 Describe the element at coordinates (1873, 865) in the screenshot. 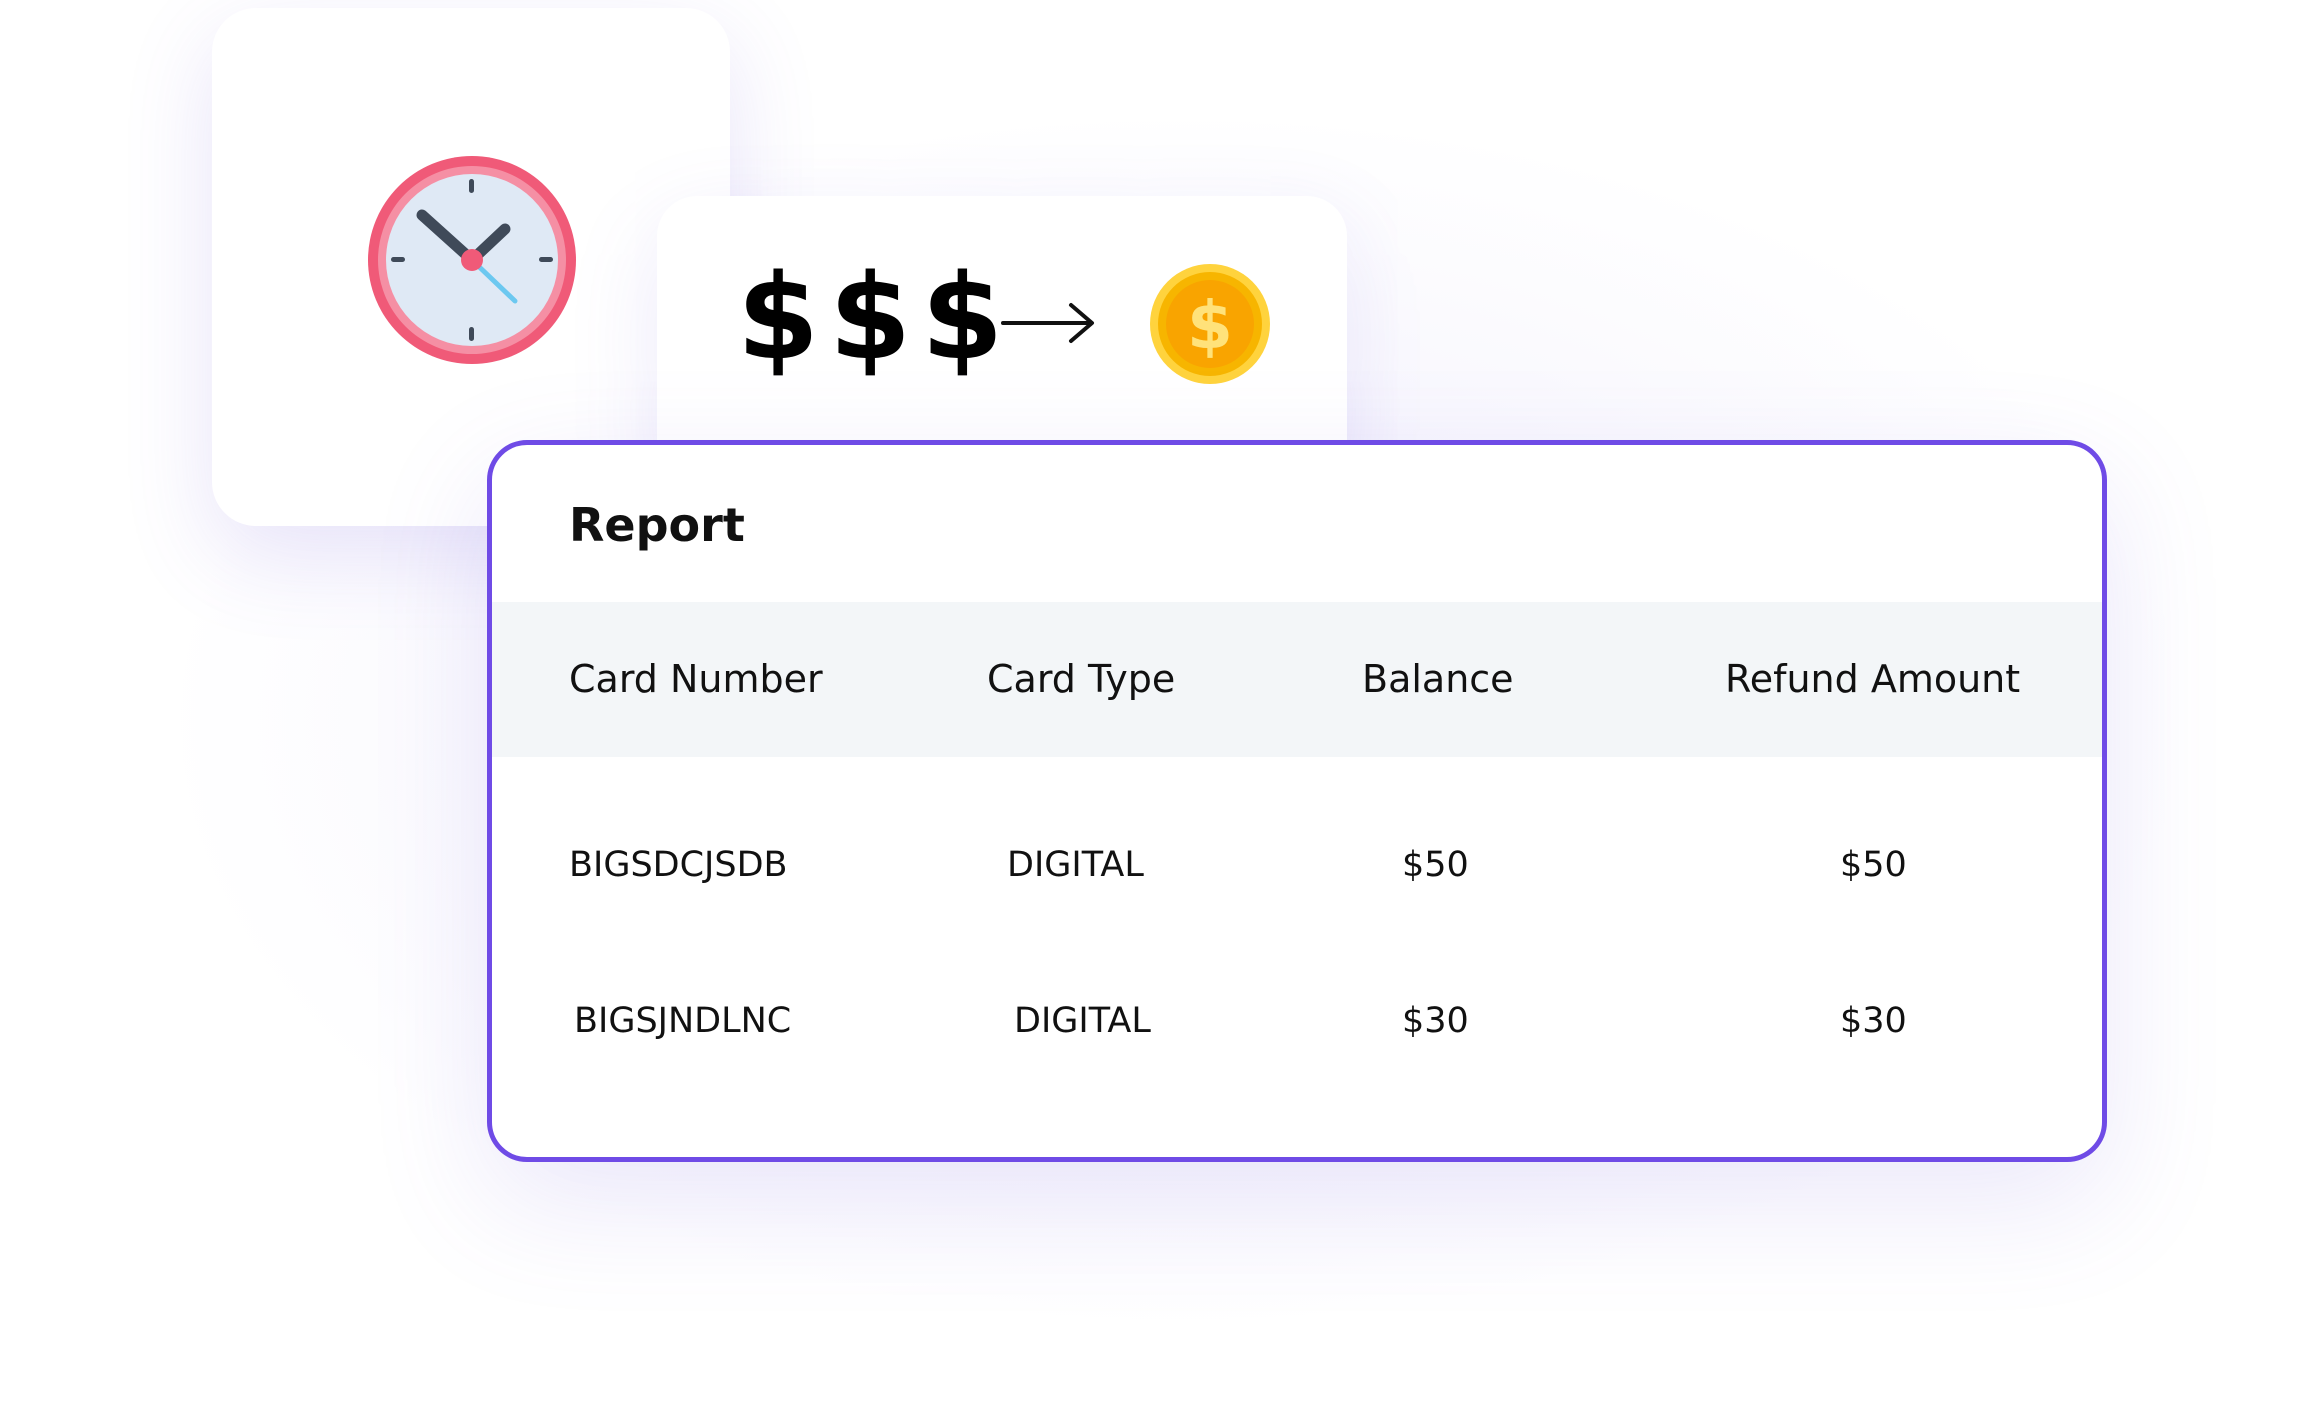

I see `refund-amount-cell: $50` at that location.